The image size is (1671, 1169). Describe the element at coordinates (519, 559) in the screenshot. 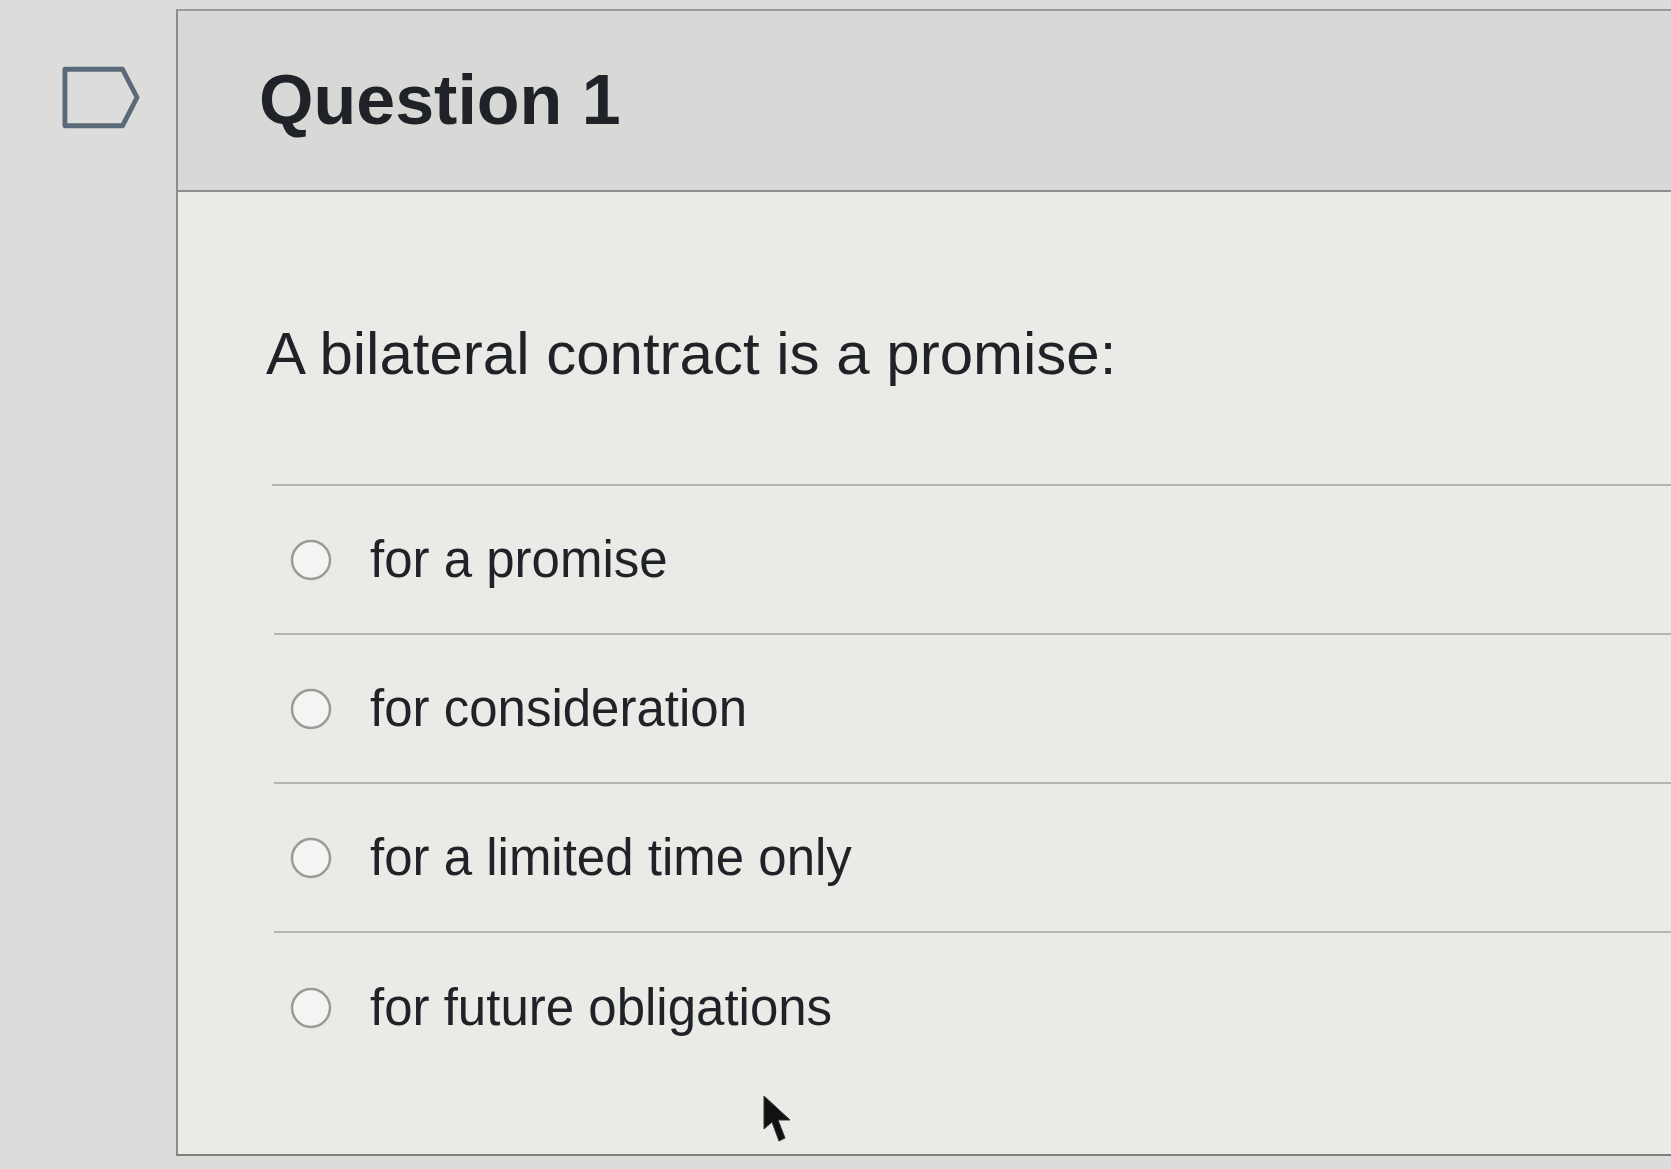

I see `option-label: for a promise` at that location.